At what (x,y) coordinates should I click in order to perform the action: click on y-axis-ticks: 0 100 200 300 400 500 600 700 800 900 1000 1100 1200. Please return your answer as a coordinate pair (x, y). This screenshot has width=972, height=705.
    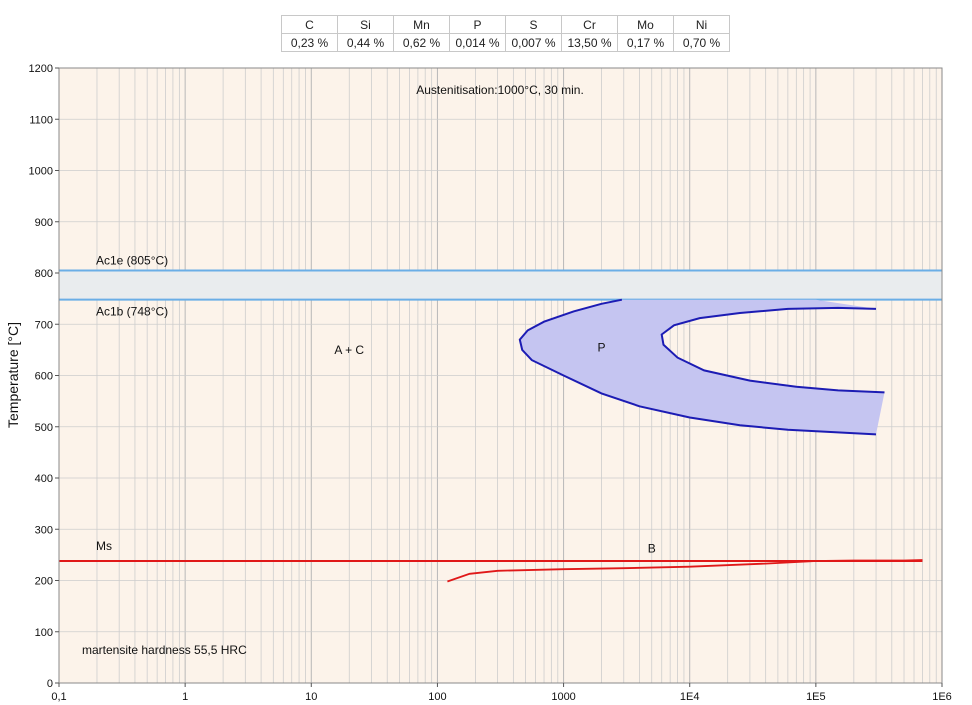
    Looking at the image, I should click on (44, 376).